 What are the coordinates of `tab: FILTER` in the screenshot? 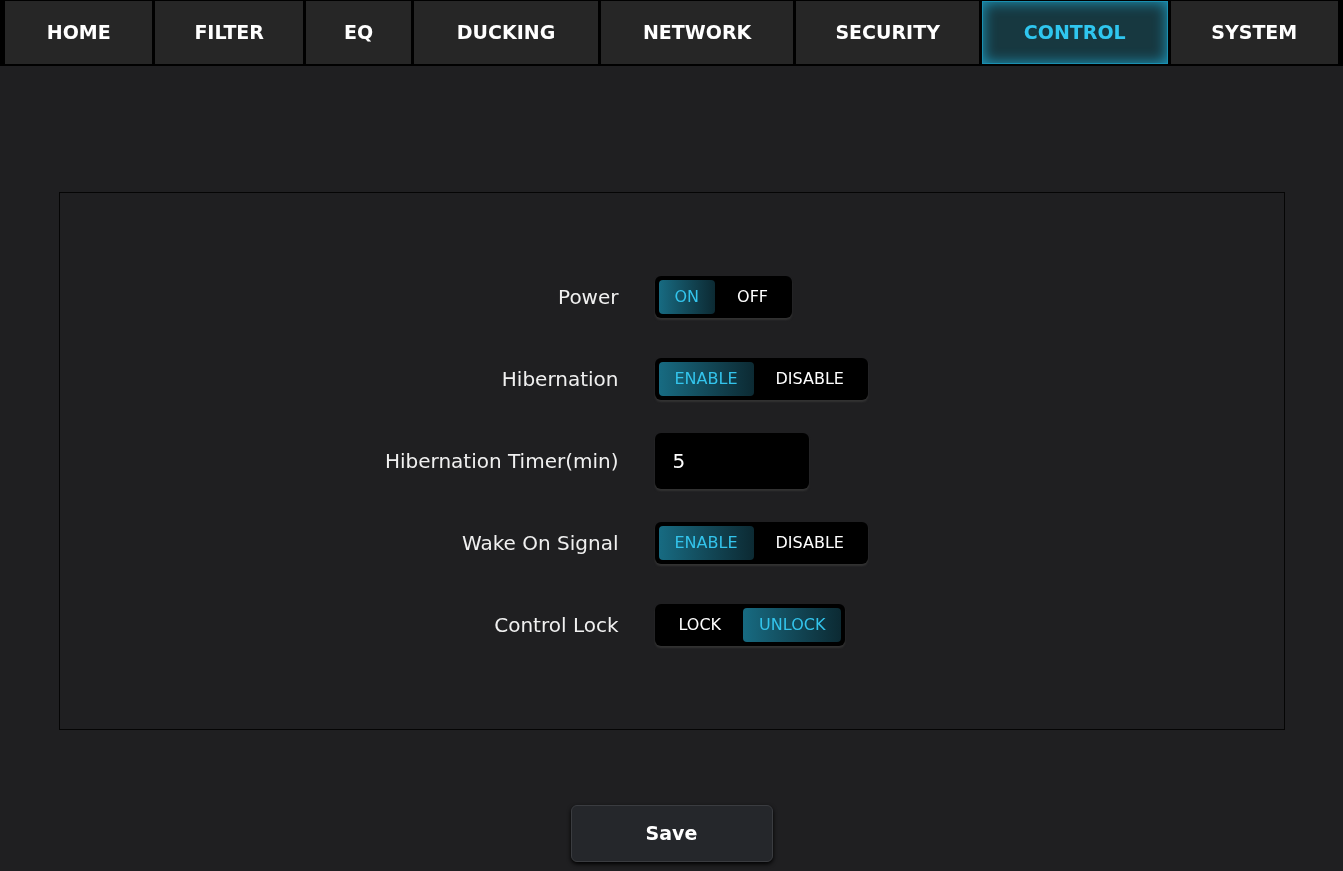 It's located at (229, 32).